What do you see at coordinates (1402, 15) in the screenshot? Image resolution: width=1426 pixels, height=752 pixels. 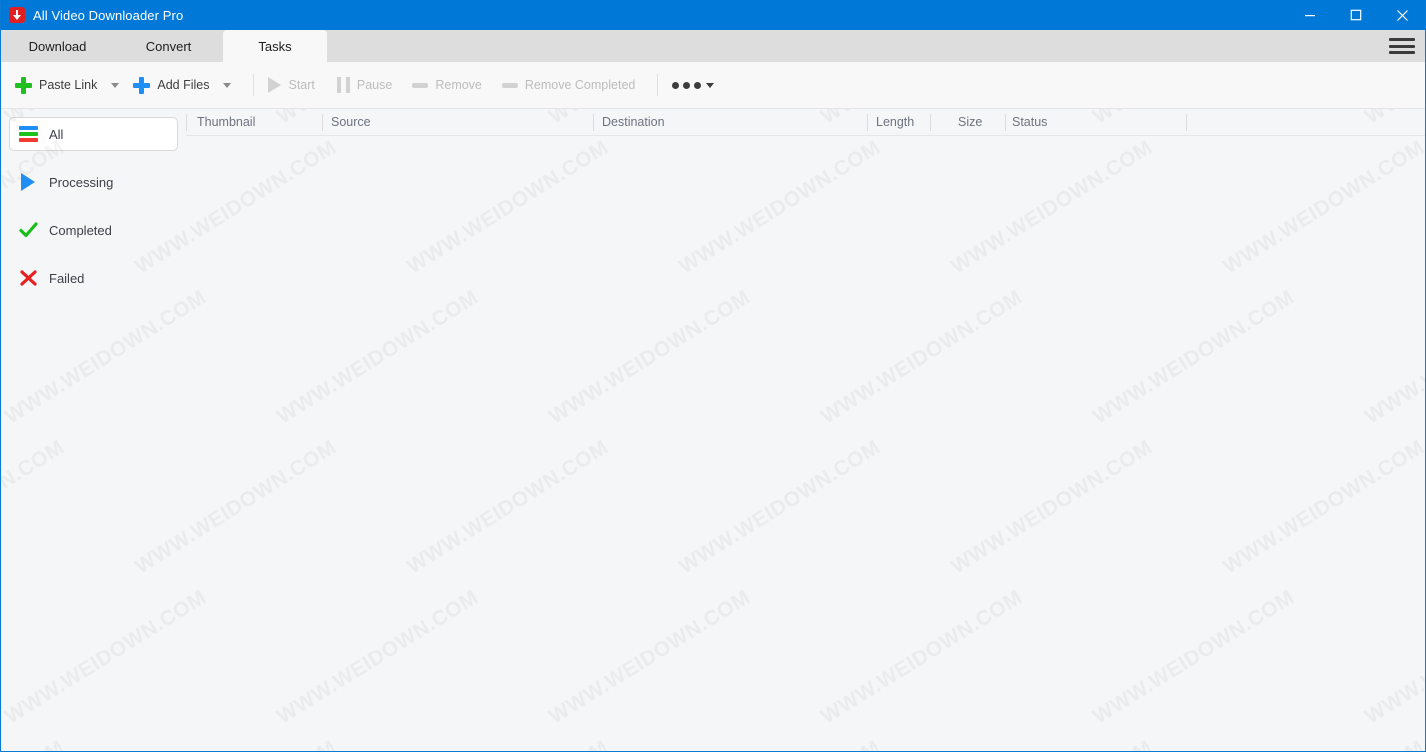 I see `close-icon` at bounding box center [1402, 15].